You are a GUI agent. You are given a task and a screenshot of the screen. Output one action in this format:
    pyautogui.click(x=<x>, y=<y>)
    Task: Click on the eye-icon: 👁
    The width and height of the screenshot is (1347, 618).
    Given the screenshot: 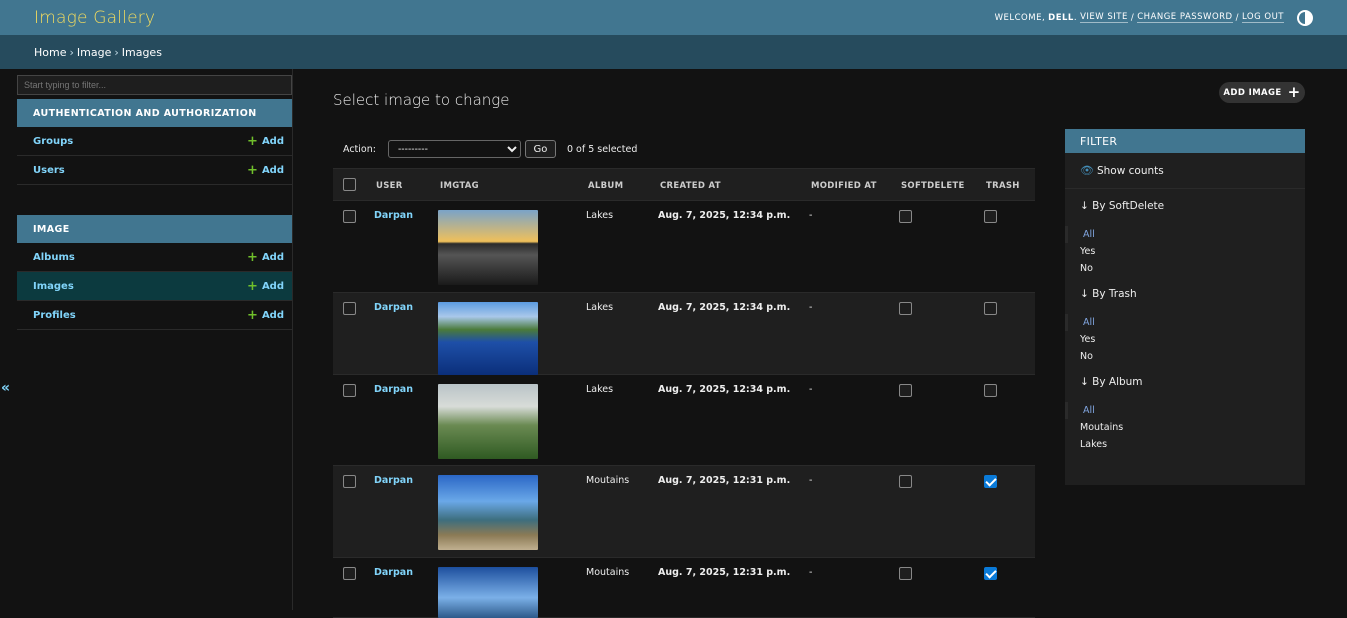 What is the action you would take?
    pyautogui.click(x=1087, y=170)
    